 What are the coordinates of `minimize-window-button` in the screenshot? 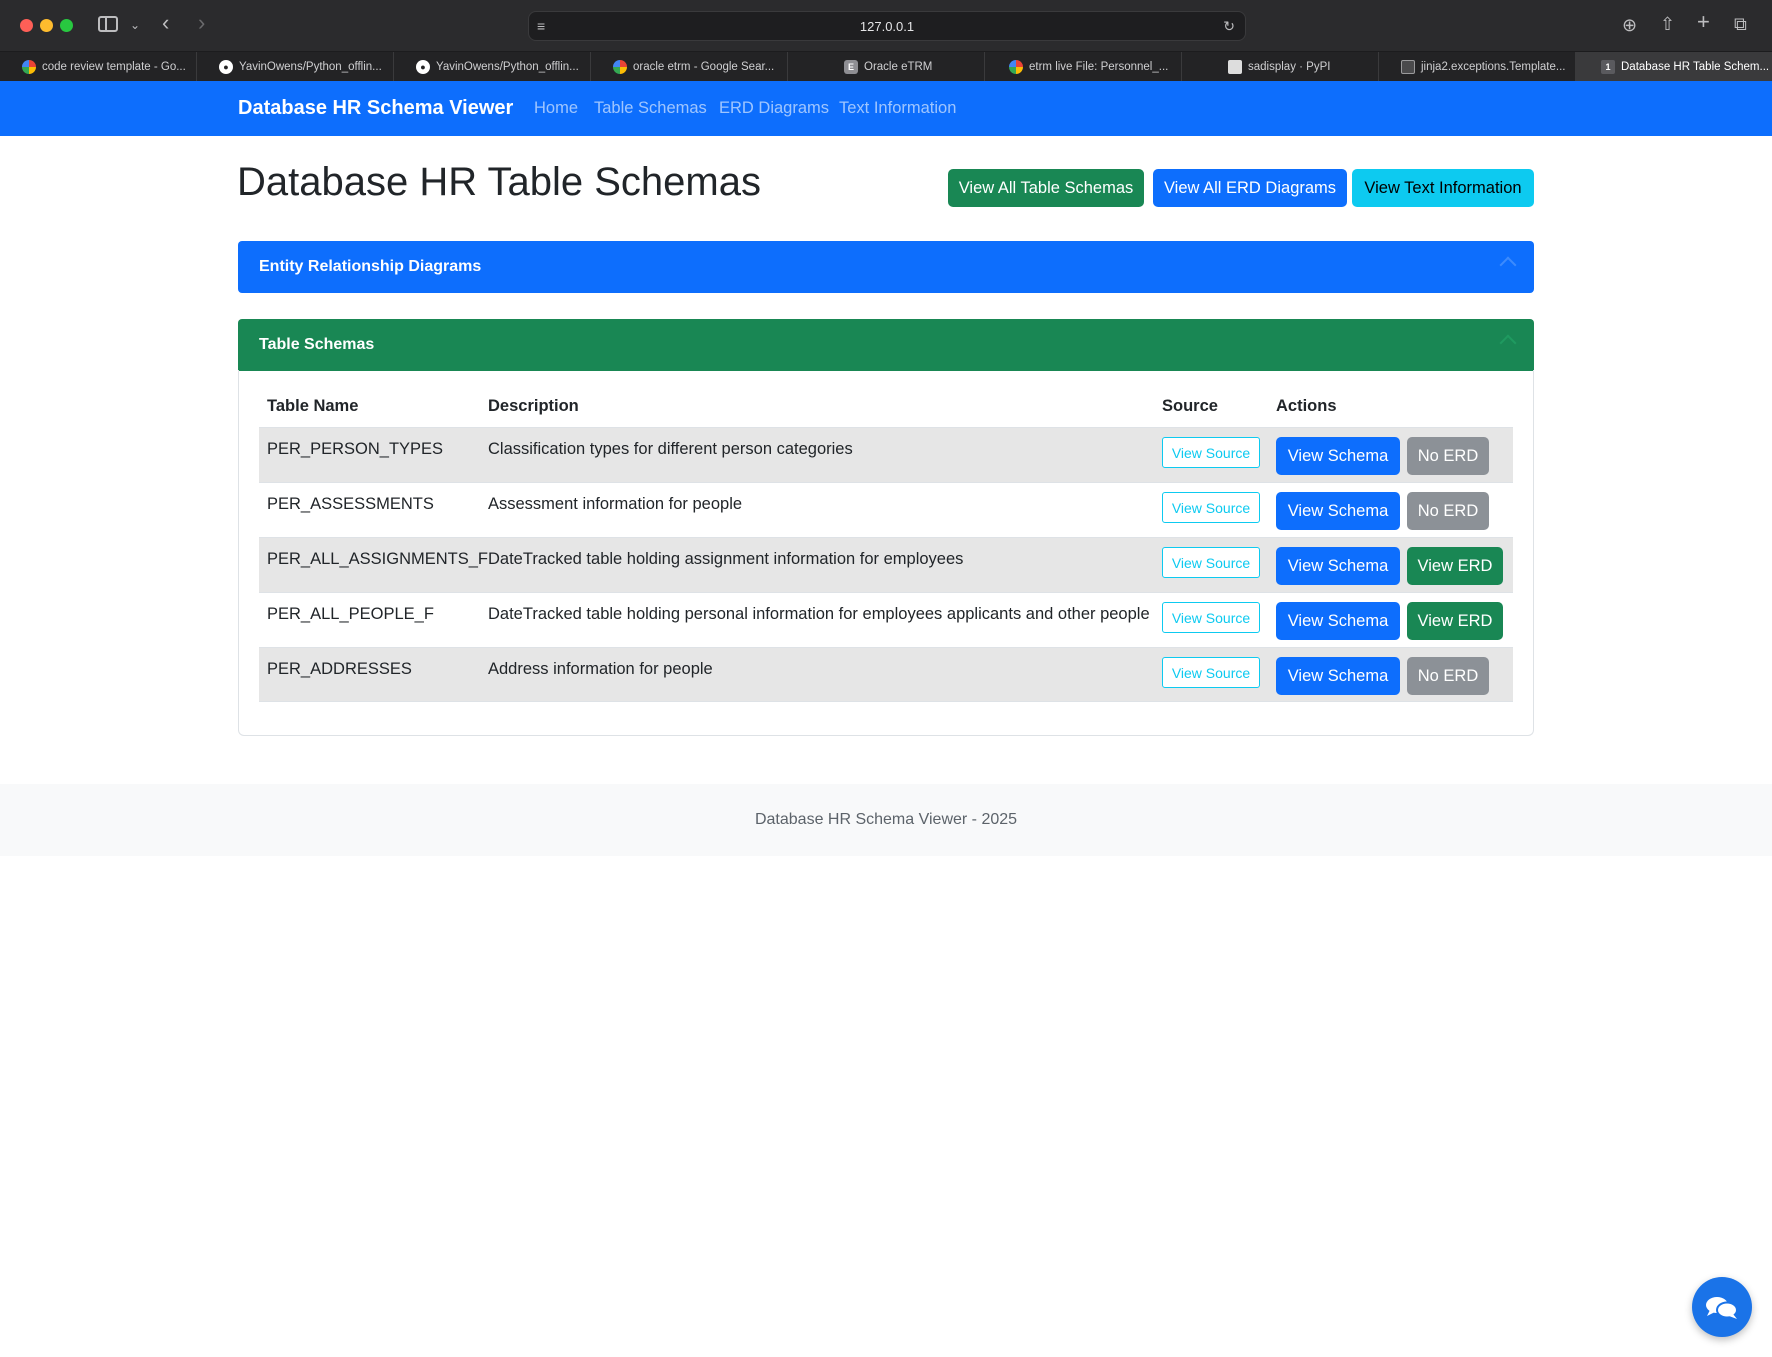 It's located at (46, 25).